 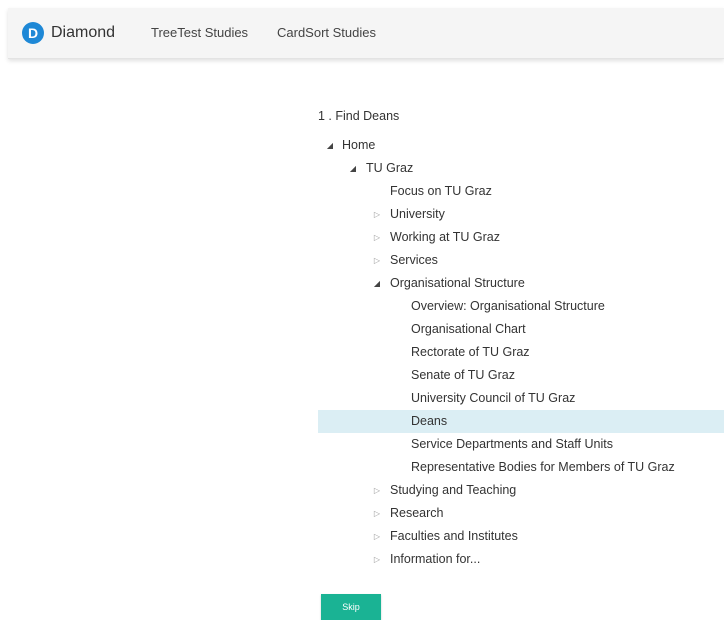 I want to click on tree-node: Organisational Chart, so click(x=521, y=329).